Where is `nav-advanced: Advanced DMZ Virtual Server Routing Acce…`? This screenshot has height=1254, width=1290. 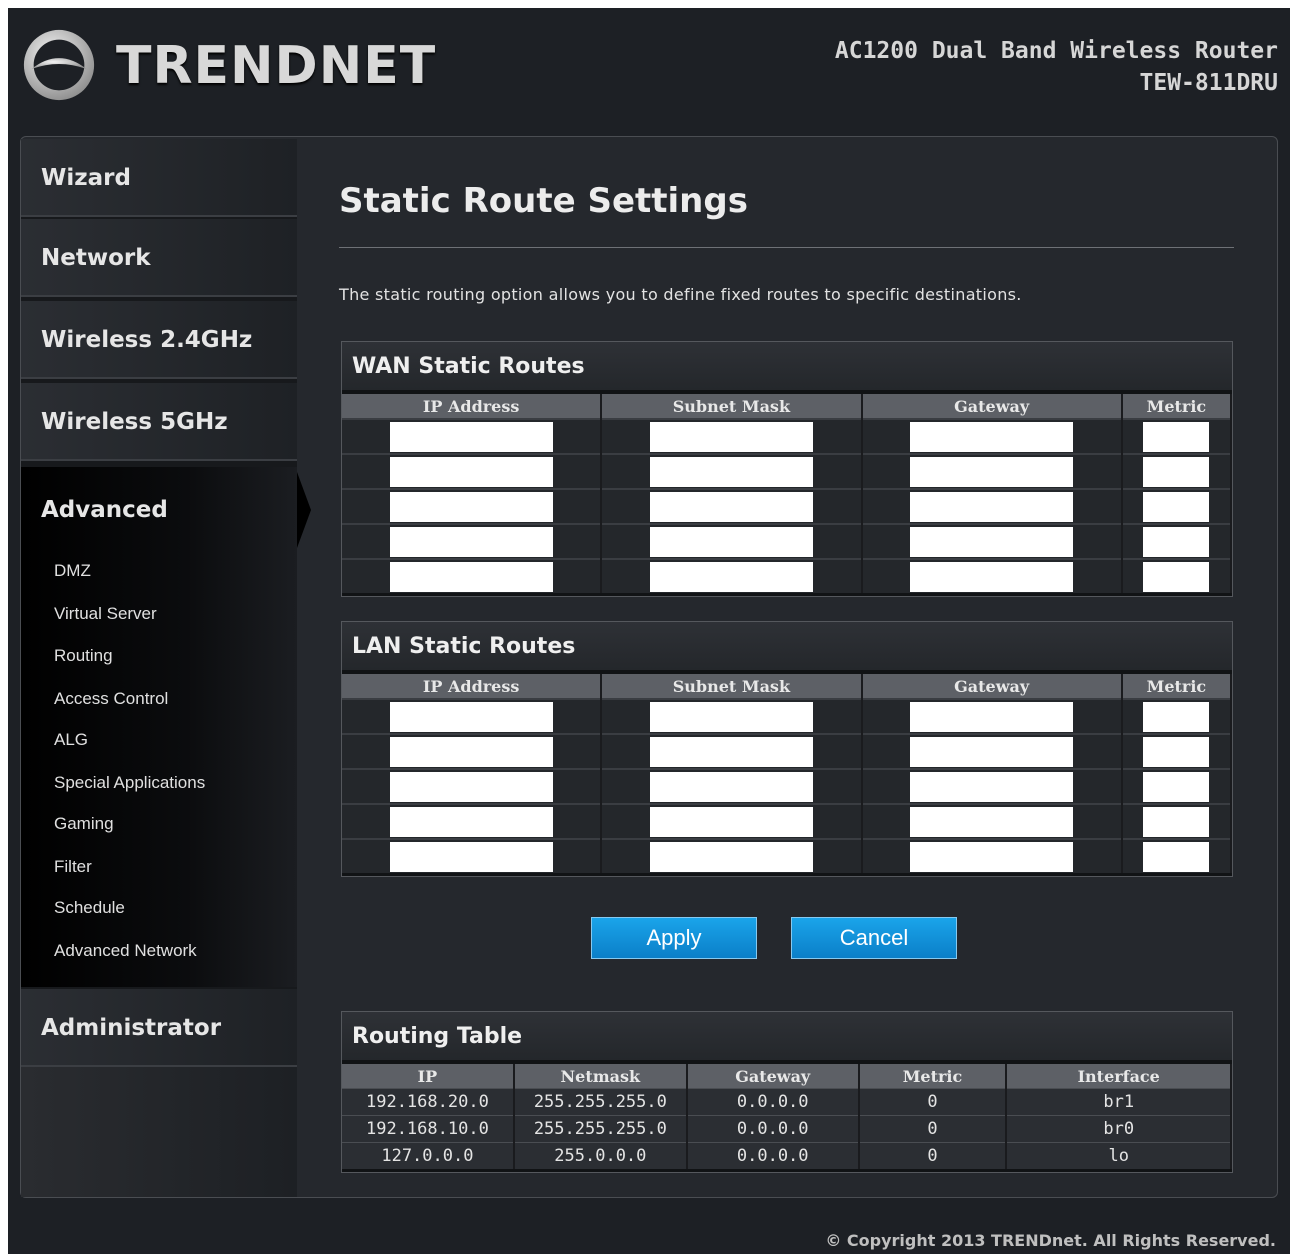 nav-advanced: Advanced DMZ Virtual Server Routing Acce… is located at coordinates (159, 727).